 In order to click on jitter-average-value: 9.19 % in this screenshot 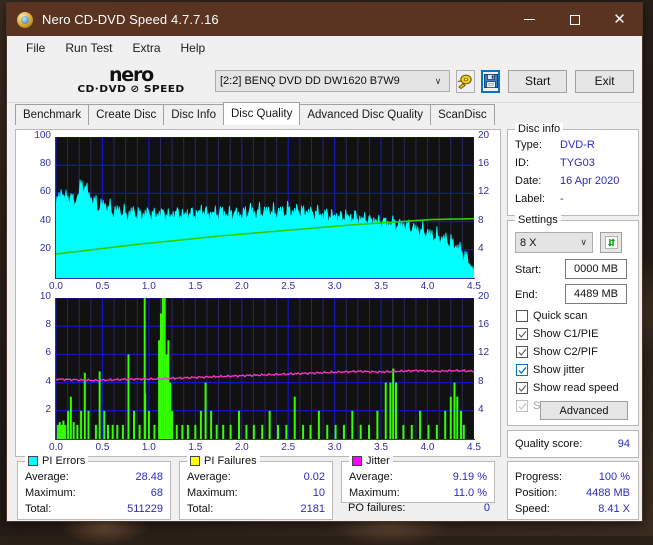, I will do `click(470, 477)`.